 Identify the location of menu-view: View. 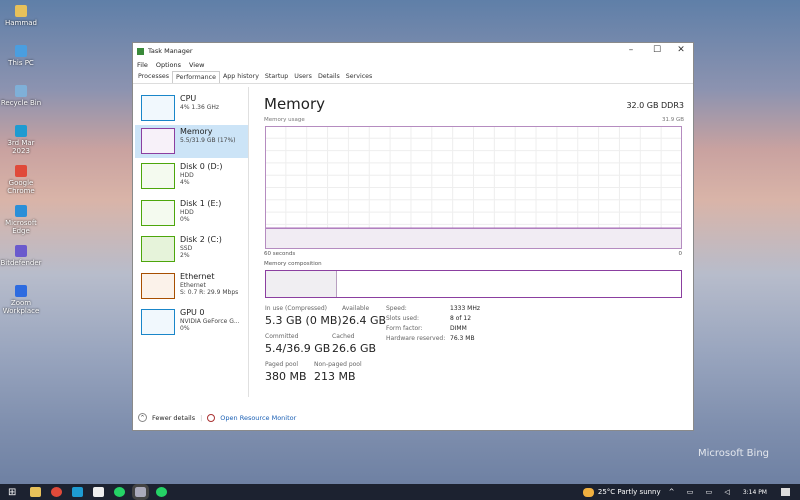
(196, 65).